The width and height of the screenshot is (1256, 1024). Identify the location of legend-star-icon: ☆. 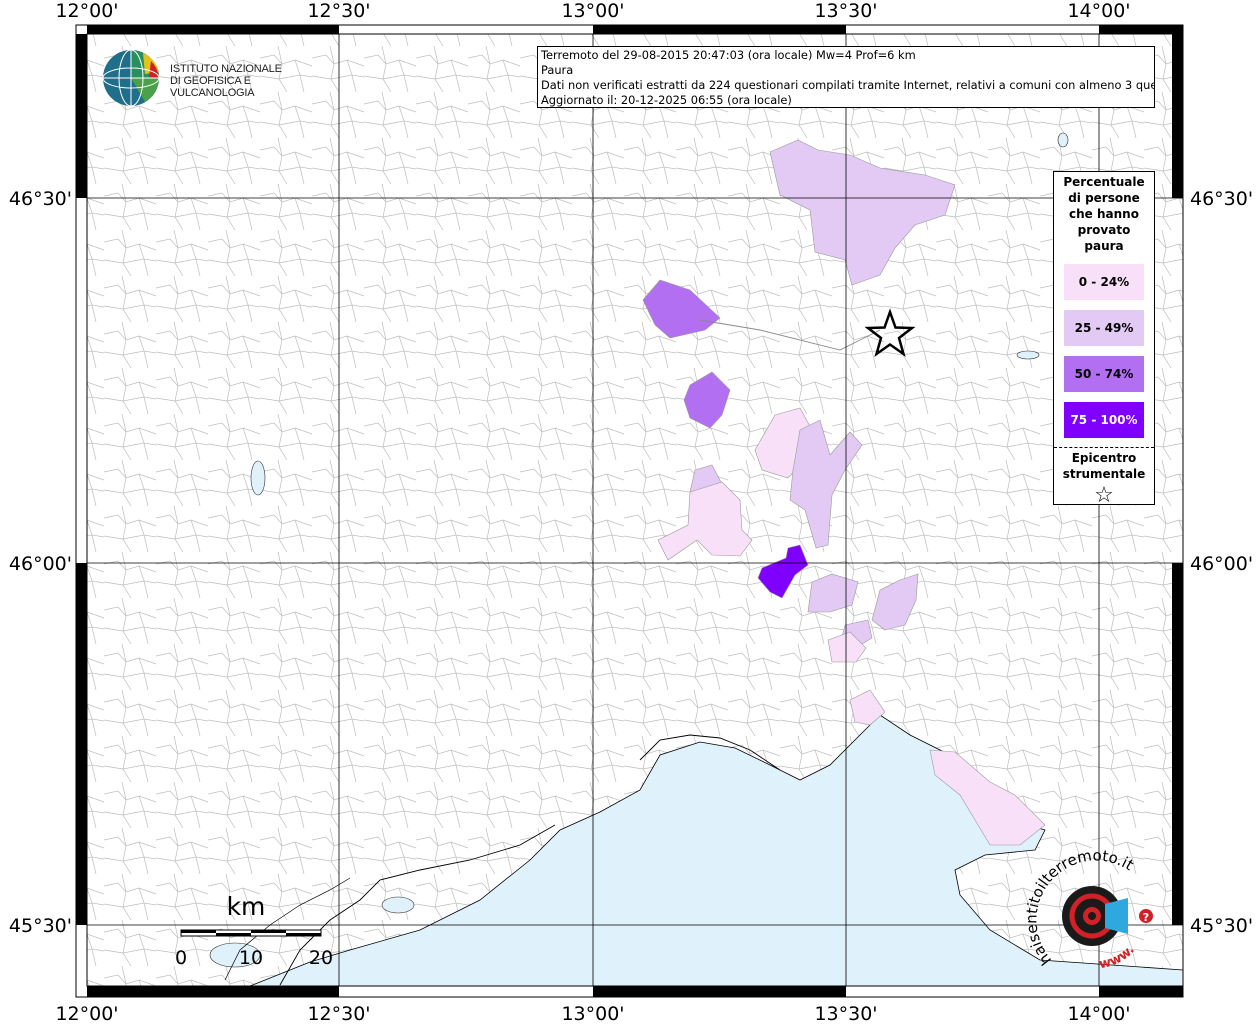
(1104, 495).